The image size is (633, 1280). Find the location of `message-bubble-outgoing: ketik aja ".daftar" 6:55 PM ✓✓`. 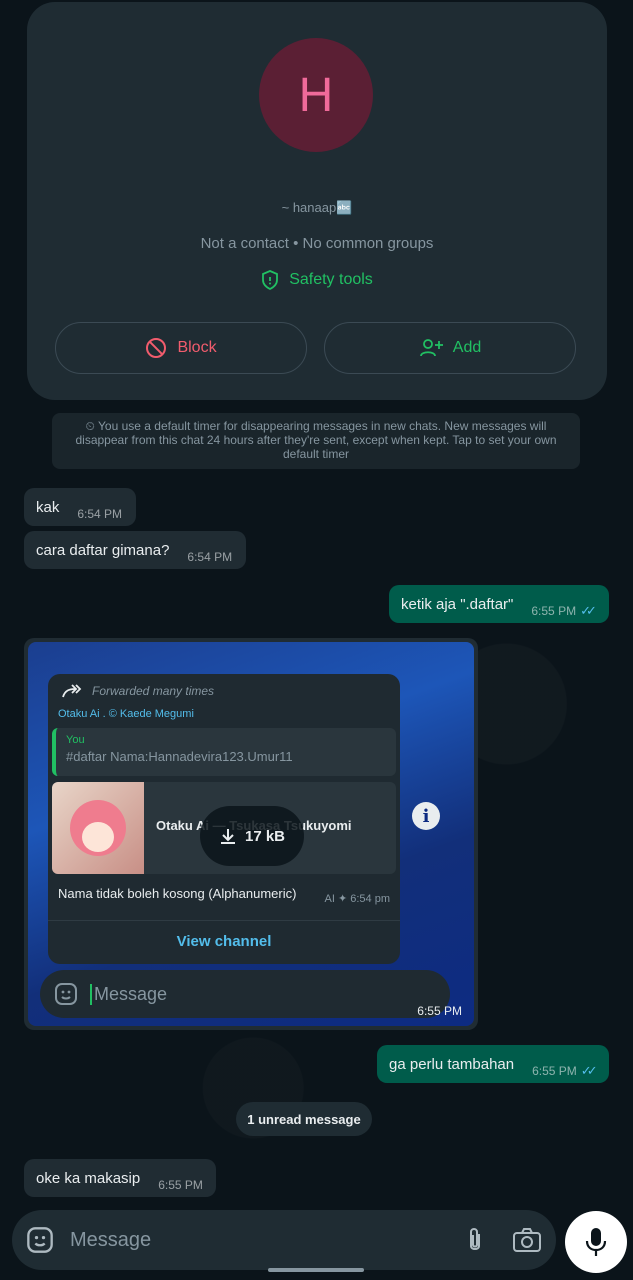

message-bubble-outgoing: ketik aja ".daftar" 6:55 PM ✓✓ is located at coordinates (499, 604).